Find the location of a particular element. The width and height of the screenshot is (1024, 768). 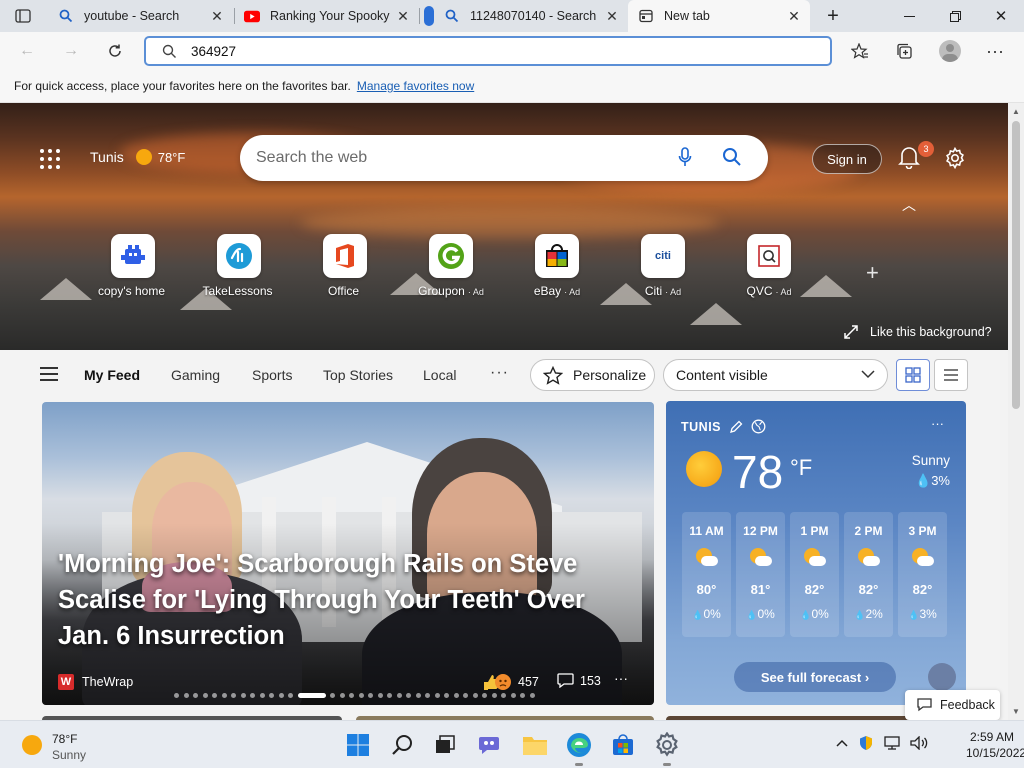

start-button is located at coordinates (358, 745).